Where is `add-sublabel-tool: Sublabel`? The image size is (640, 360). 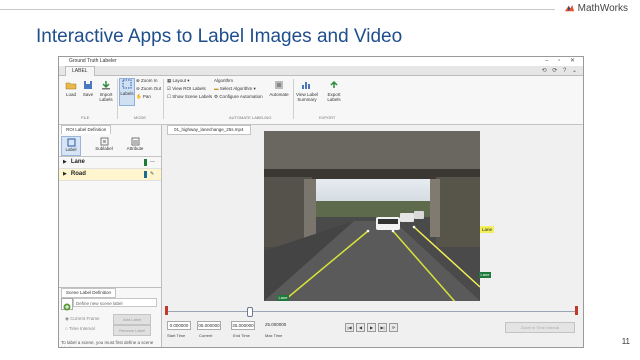
add-sublabel-tool: Sublabel is located at coordinates (104, 143).